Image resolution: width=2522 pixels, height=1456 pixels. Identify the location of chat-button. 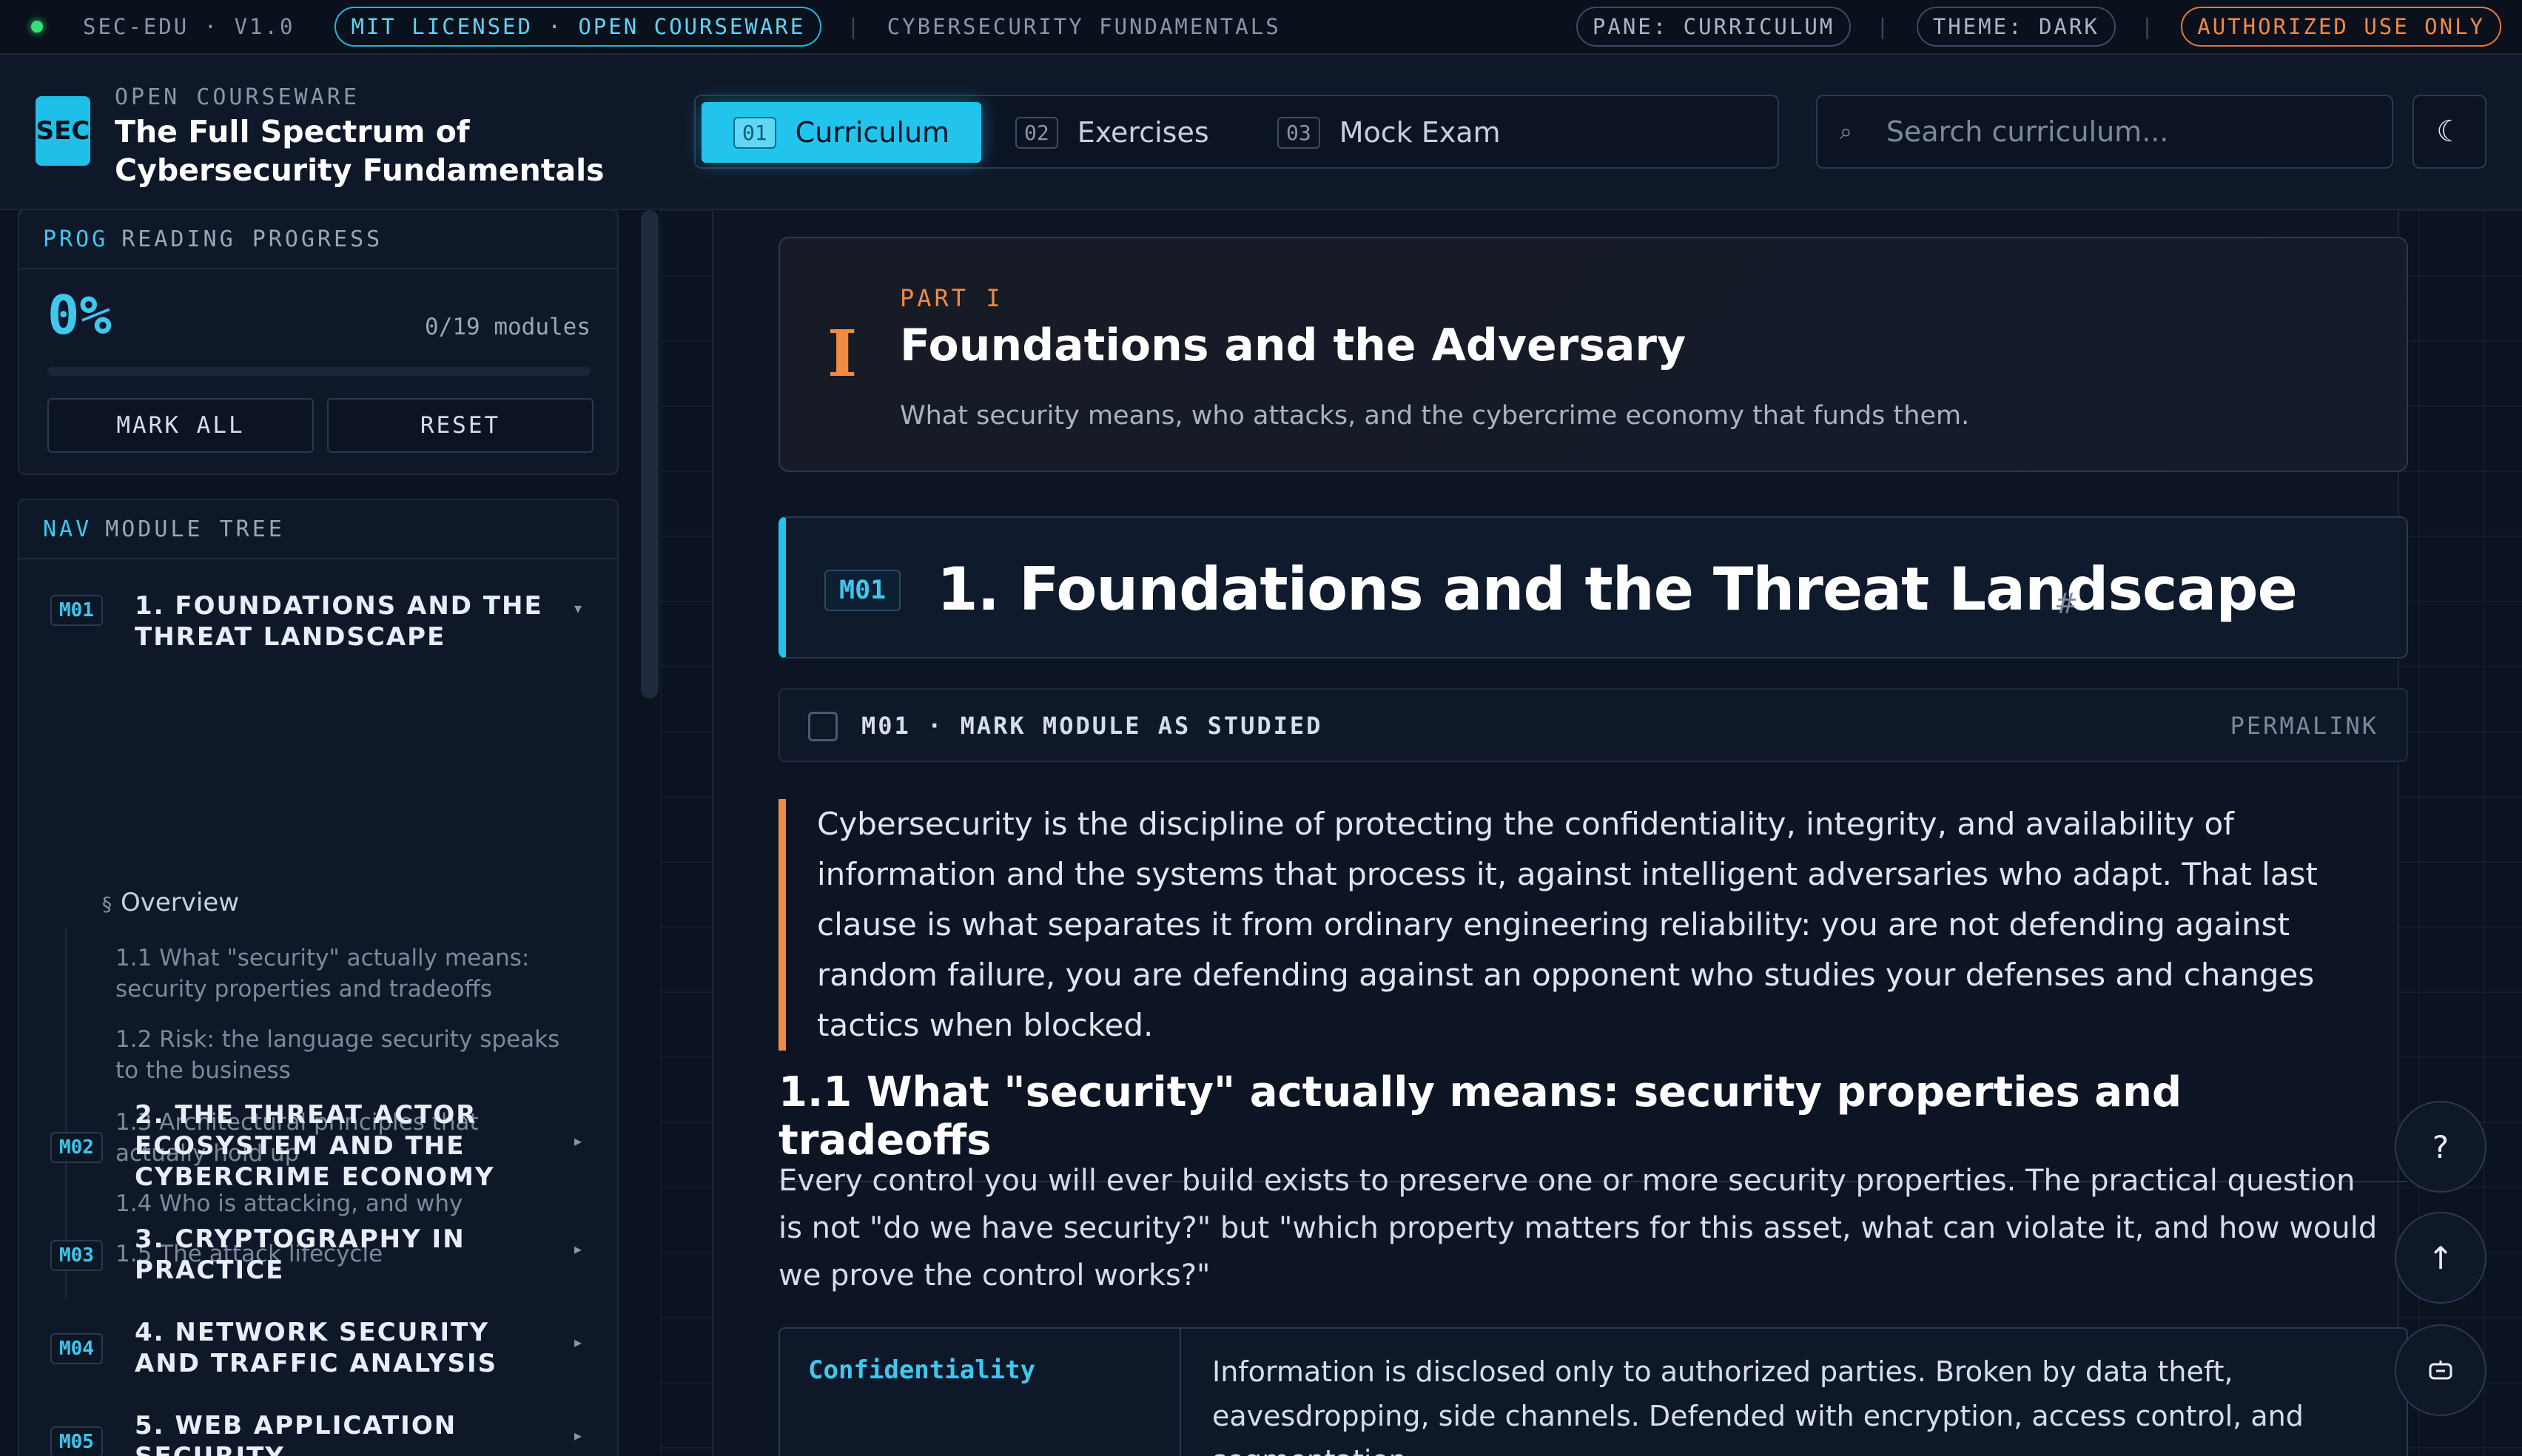
(2440, 1370).